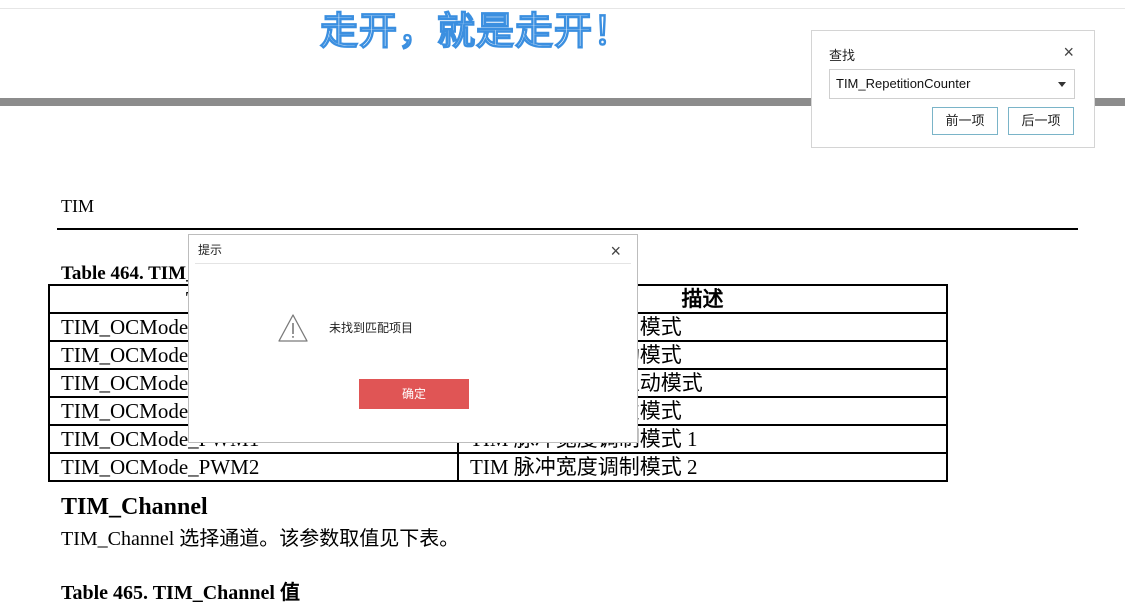  I want to click on table-cell: TIM_OCMode_PWM2, so click(253, 467).